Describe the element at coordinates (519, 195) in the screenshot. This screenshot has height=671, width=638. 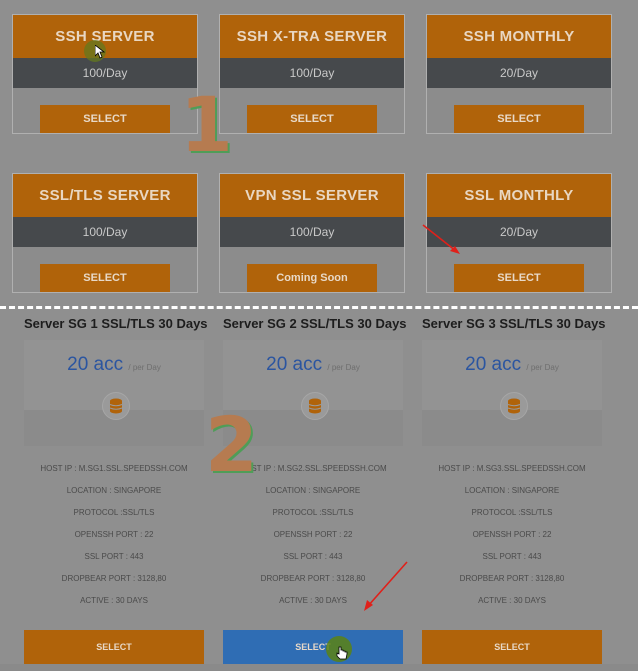
I see `package-title: SSL MONTHLY` at that location.